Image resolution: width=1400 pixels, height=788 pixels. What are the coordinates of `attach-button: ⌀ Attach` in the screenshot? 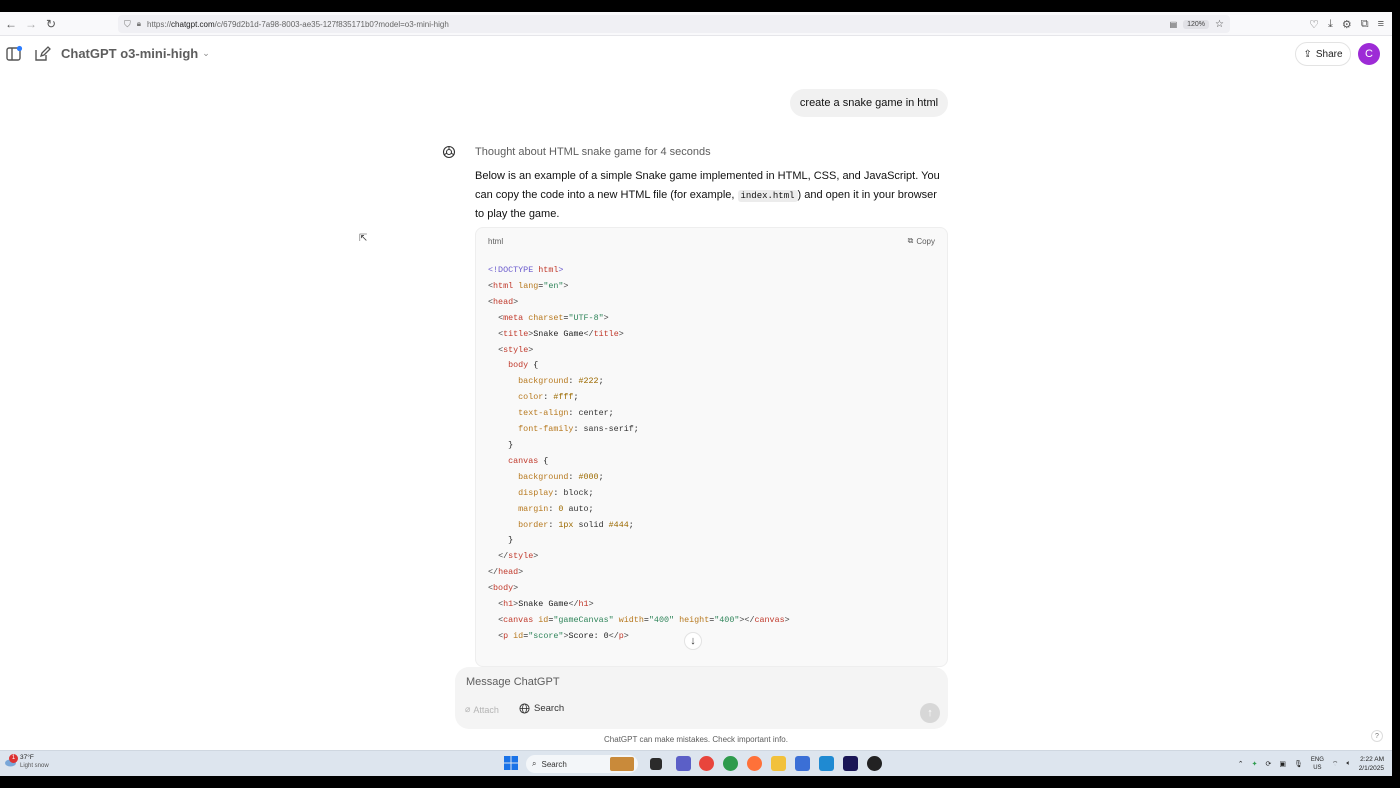 It's located at (482, 709).